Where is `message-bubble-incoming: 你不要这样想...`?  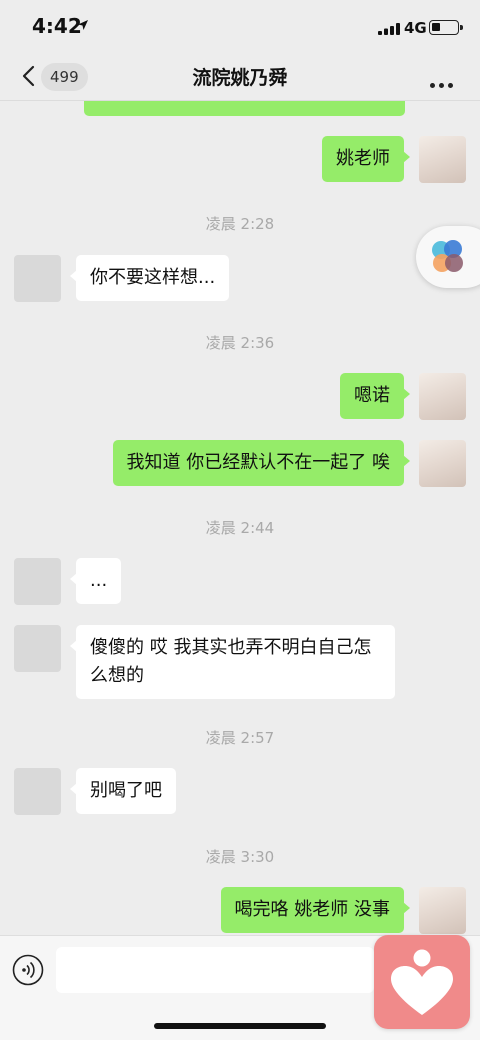 message-bubble-incoming: 你不要这样想... is located at coordinates (149, 278).